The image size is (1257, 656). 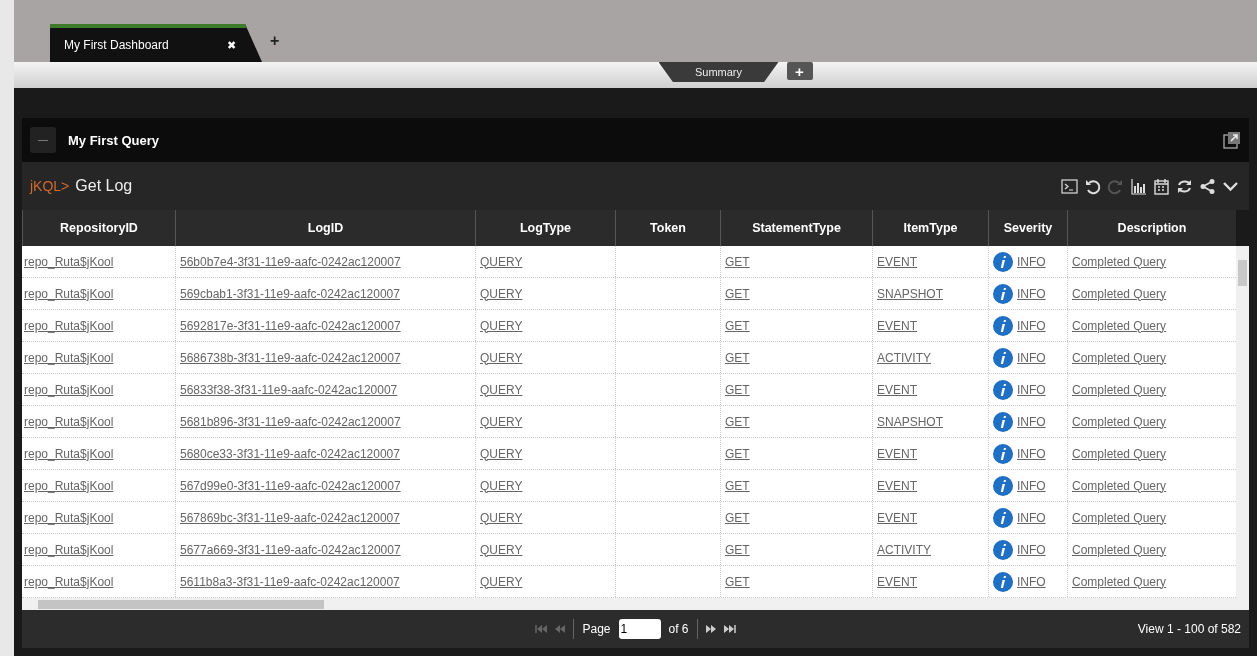 What do you see at coordinates (1138, 186) in the screenshot?
I see `chart-icon` at bounding box center [1138, 186].